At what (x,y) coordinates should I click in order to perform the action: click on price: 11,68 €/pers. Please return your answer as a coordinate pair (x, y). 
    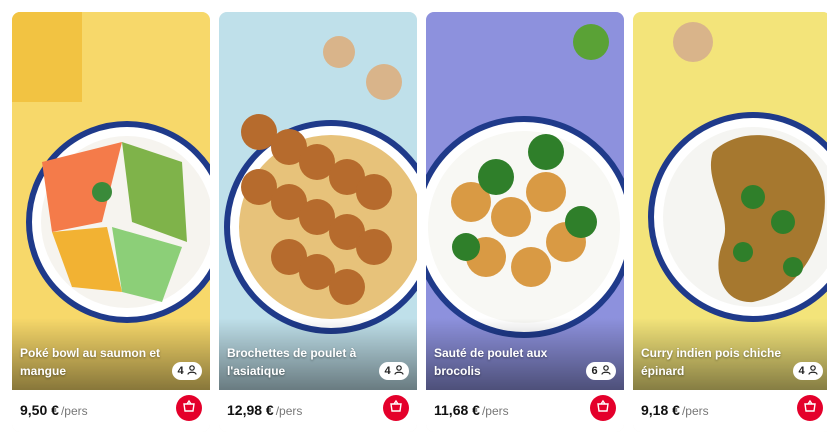
    Looking at the image, I should click on (471, 410).